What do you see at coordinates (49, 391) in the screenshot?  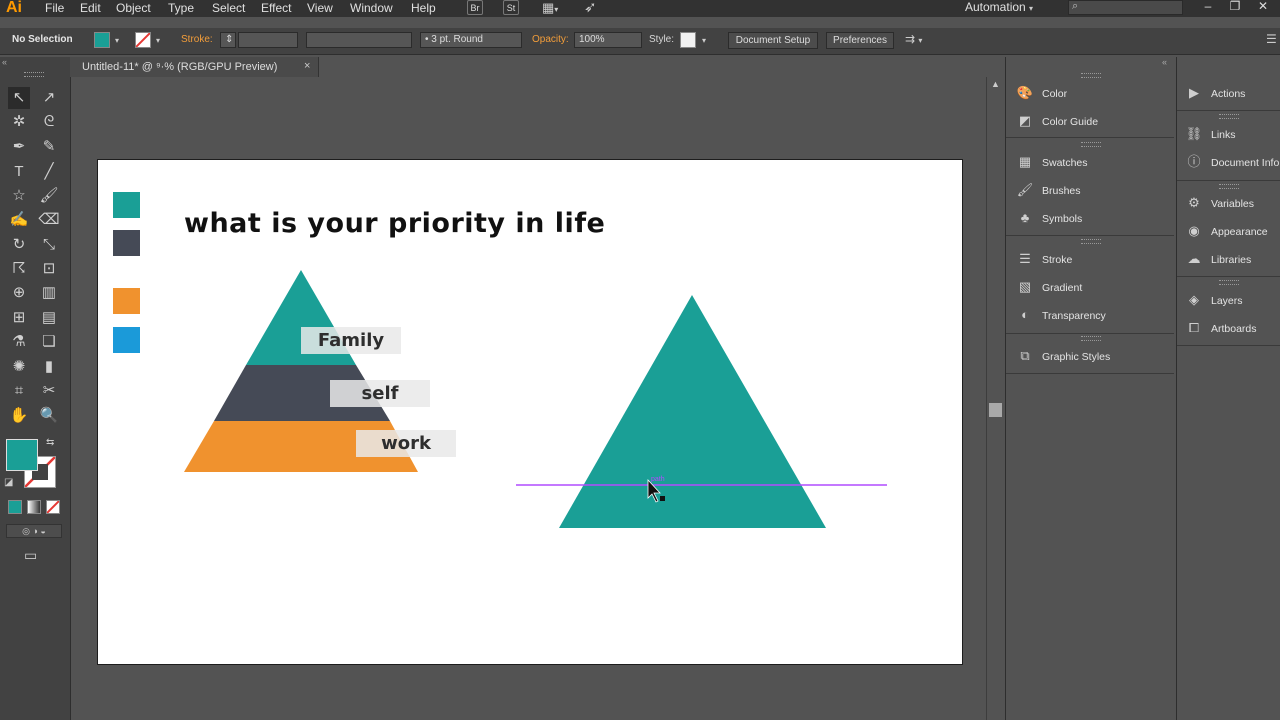 I see `slice-tool-icon: ✂` at bounding box center [49, 391].